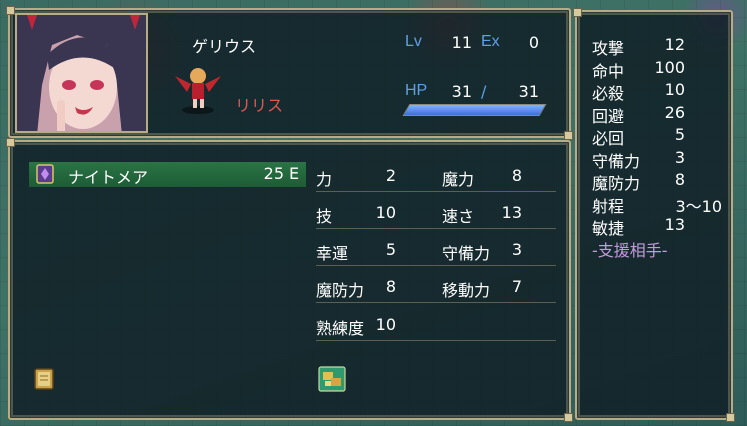 The height and width of the screenshot is (426, 747). What do you see at coordinates (198, 88) in the screenshot?
I see `class-sprite-icon` at bounding box center [198, 88].